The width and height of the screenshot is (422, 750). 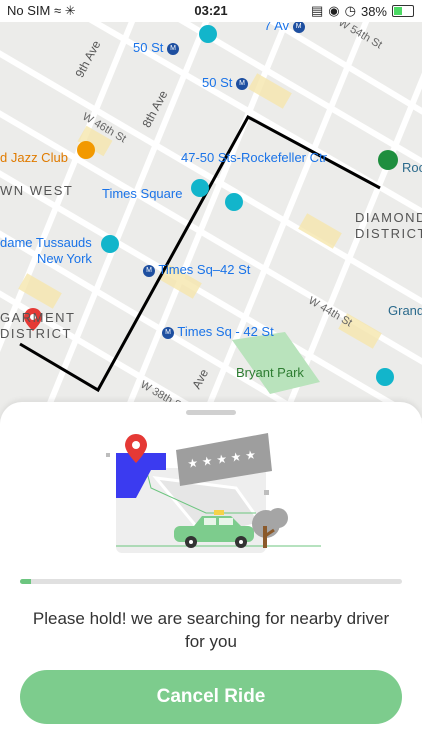 I want to click on museum-marker, so click(x=234, y=202).